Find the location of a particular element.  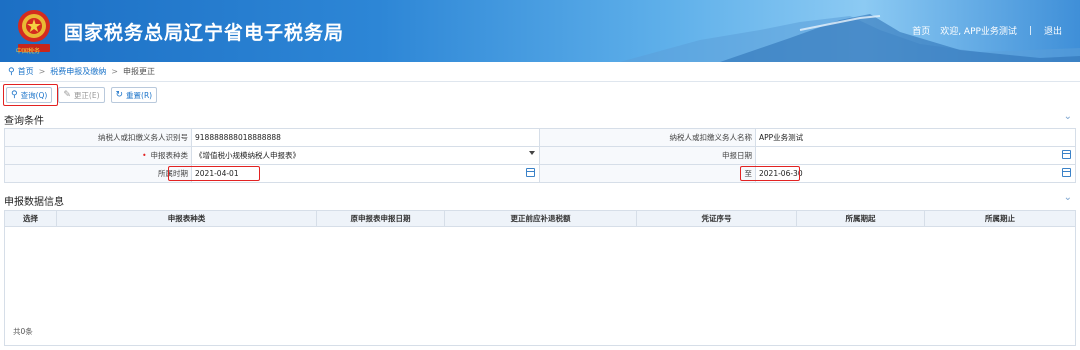

reset-button-label: 重置(R) is located at coordinates (139, 95).